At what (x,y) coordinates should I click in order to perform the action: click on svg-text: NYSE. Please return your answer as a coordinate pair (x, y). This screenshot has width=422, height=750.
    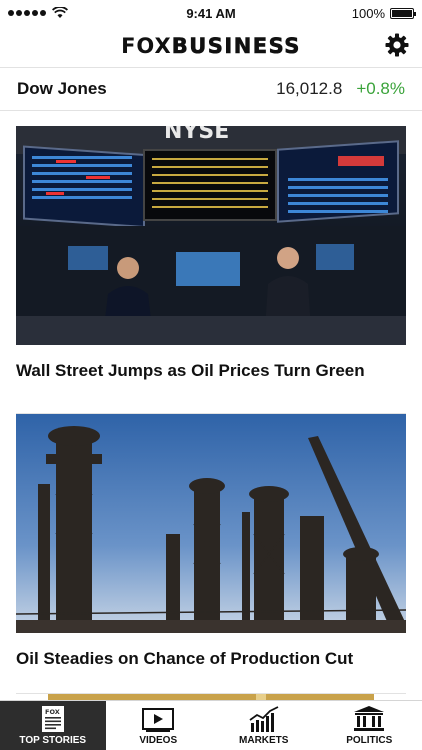
    Looking at the image, I should click on (196, 135).